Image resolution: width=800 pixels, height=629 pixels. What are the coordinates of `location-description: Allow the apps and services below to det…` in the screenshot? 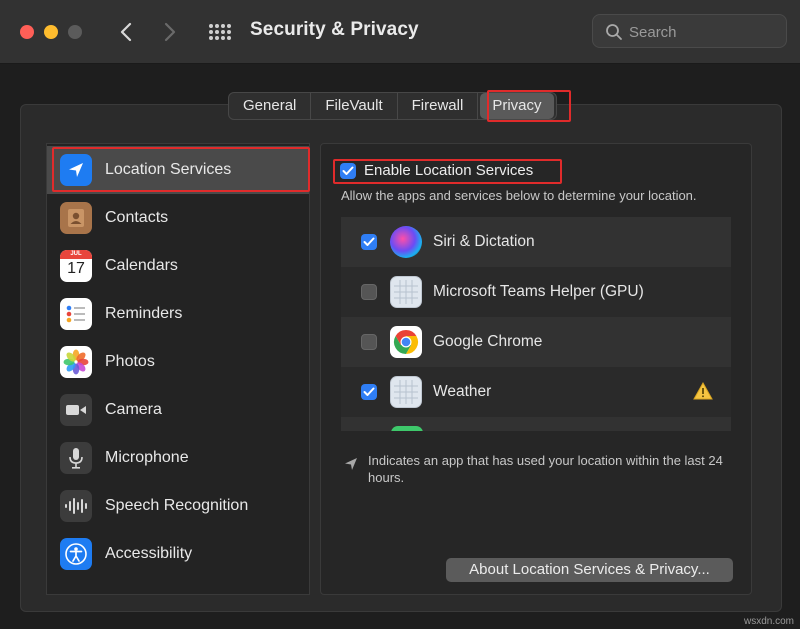 It's located at (519, 195).